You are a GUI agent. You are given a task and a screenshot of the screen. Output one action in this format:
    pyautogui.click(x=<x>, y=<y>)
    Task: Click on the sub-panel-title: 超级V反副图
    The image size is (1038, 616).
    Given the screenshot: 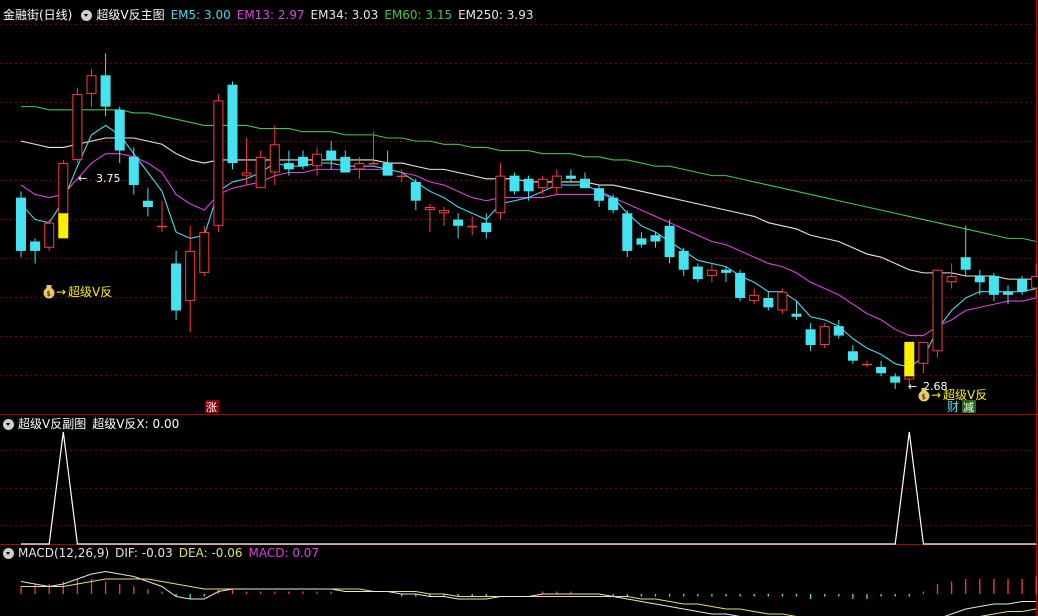 What is the action you would take?
    pyautogui.click(x=52, y=424)
    